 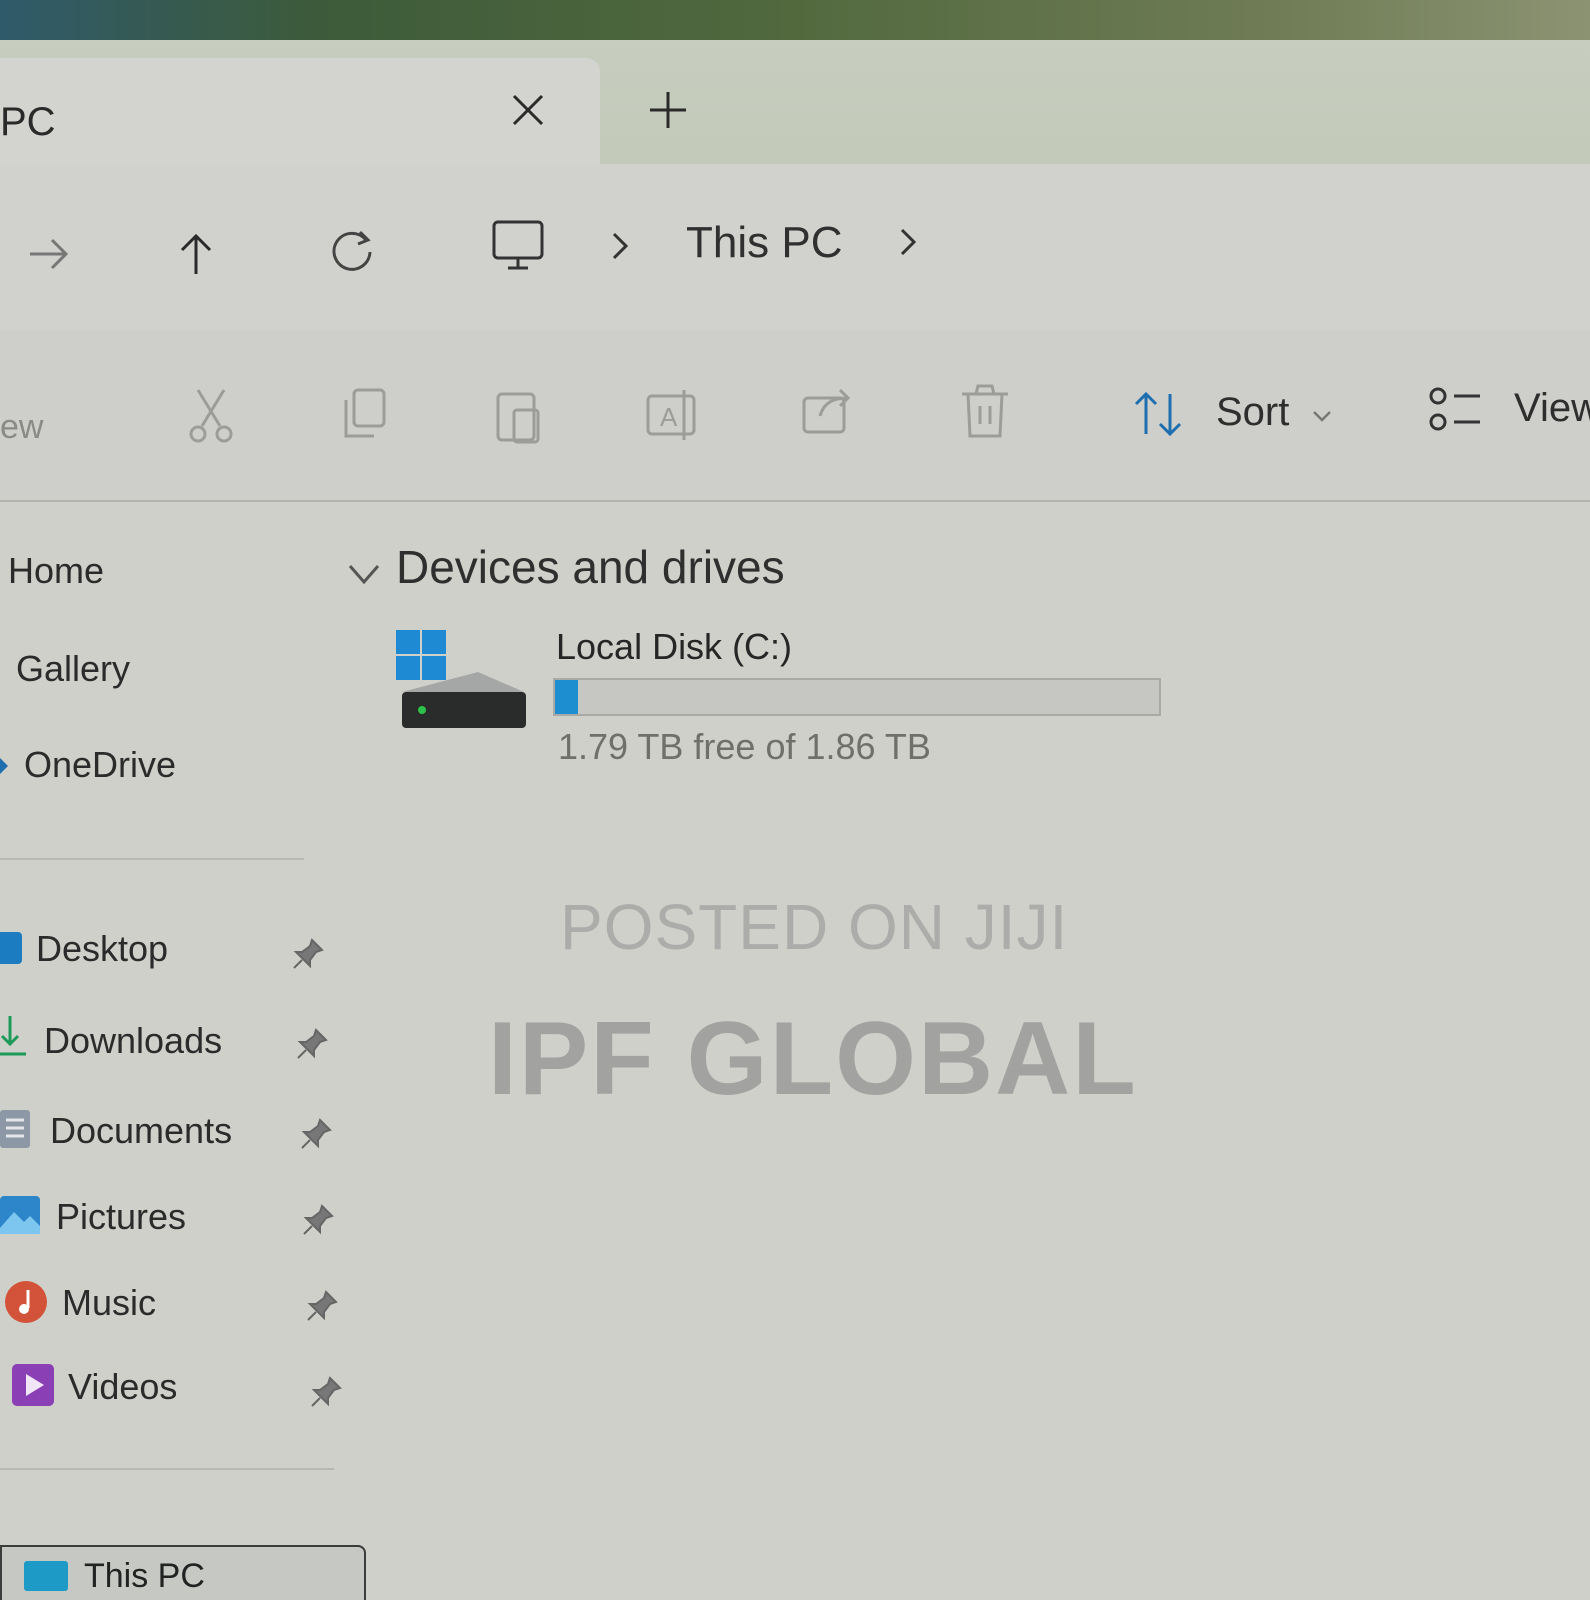 What do you see at coordinates (11, 948) in the screenshot?
I see `desktop-folder-icon` at bounding box center [11, 948].